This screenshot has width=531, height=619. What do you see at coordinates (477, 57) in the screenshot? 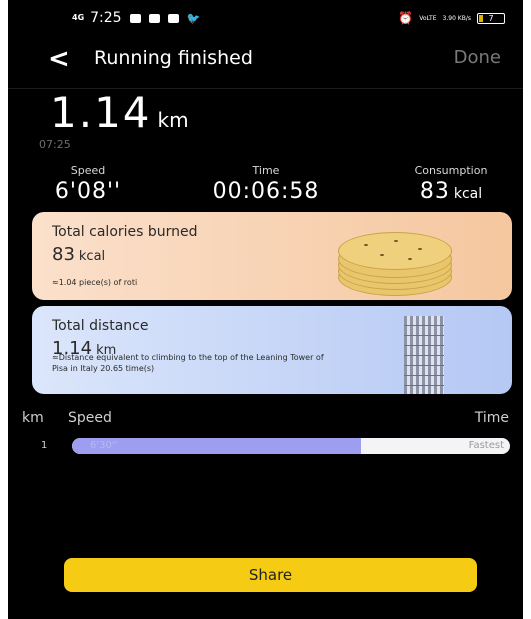
I see `done-button: Done` at bounding box center [477, 57].